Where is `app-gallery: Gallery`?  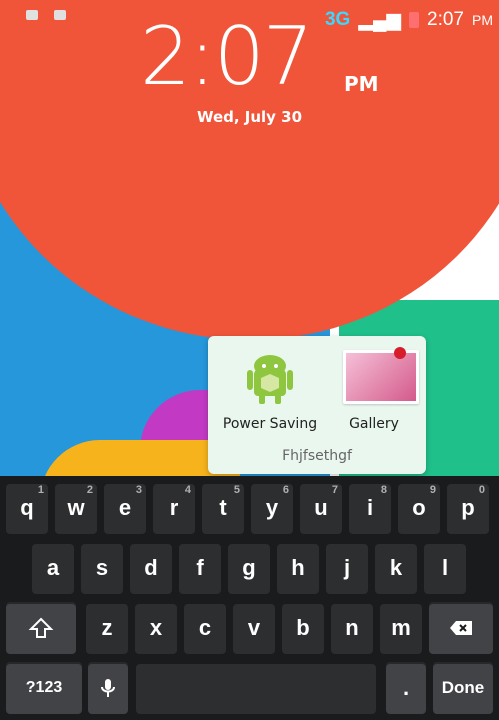
app-gallery: Gallery is located at coordinates (374, 391).